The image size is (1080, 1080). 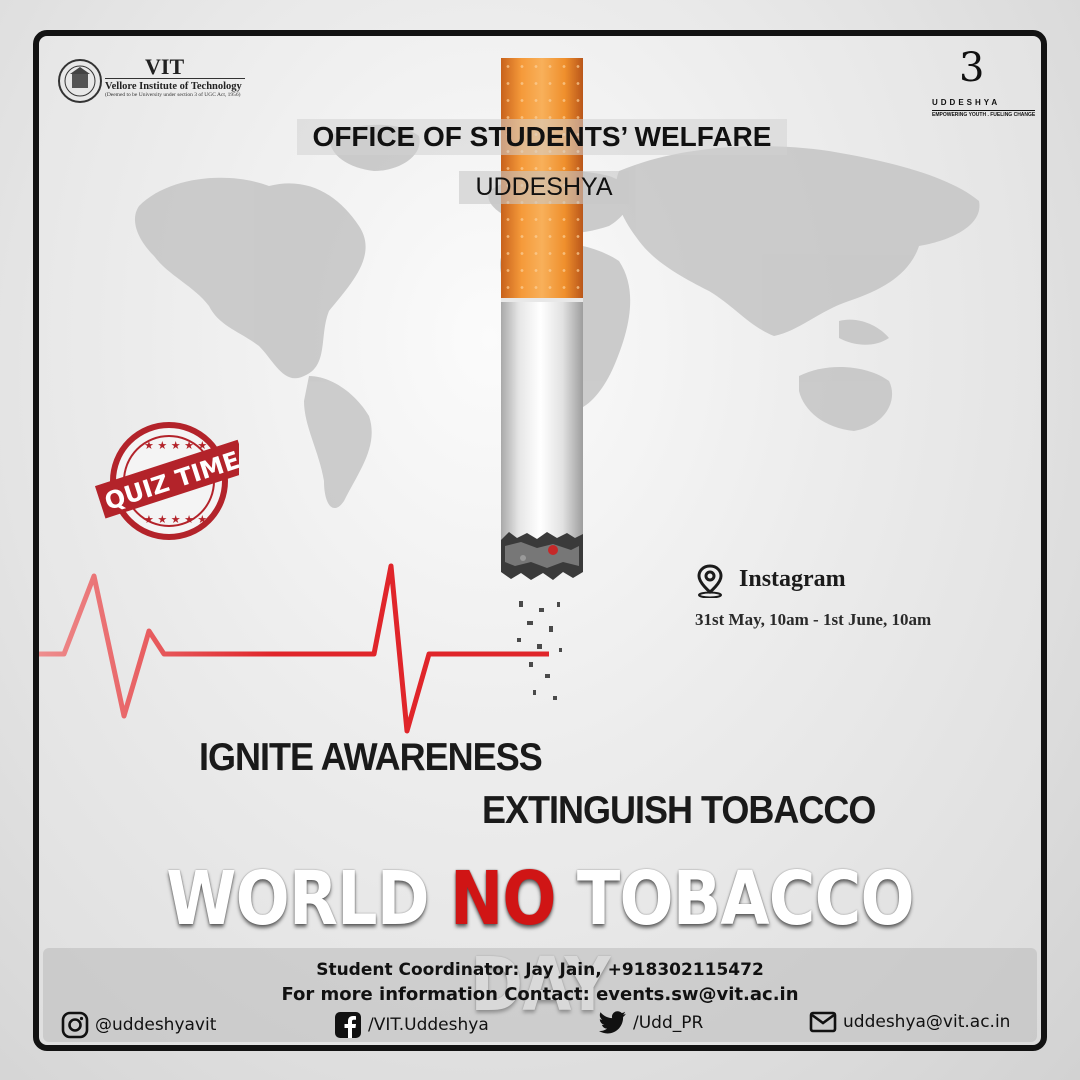 What do you see at coordinates (348, 1025) in the screenshot?
I see `facebook-icon` at bounding box center [348, 1025].